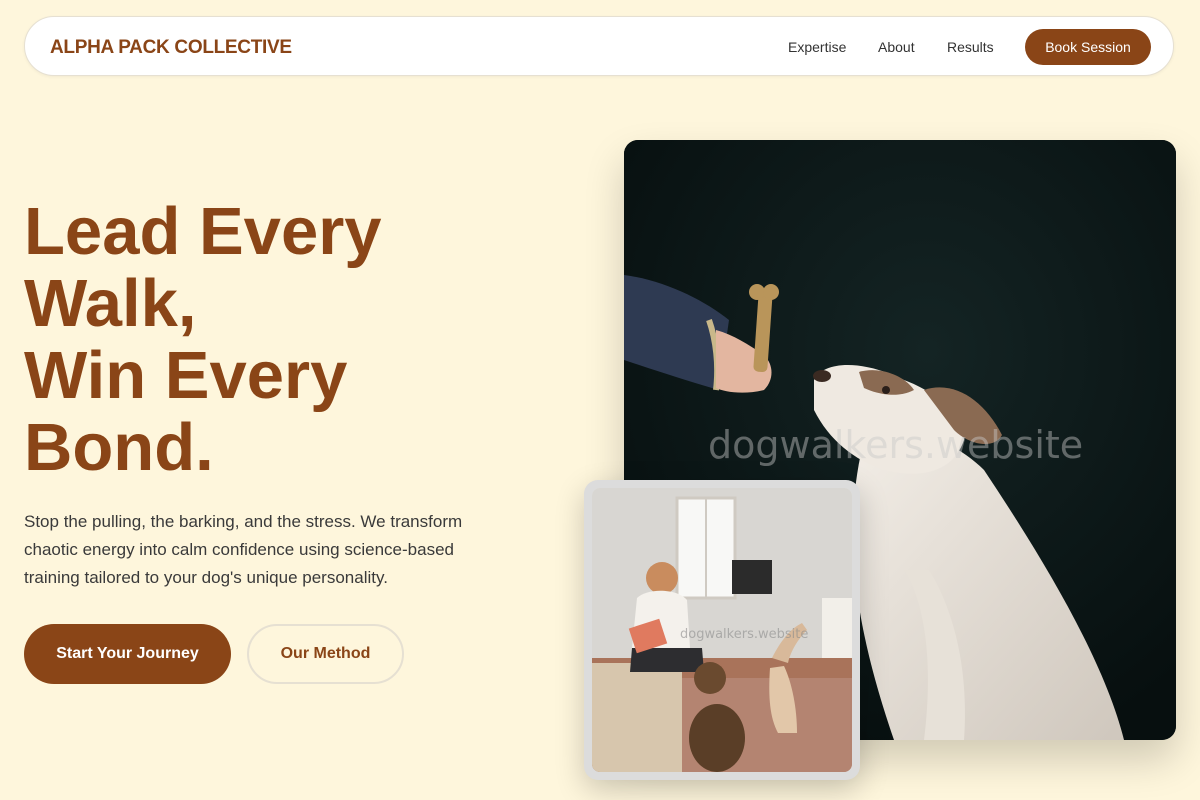  Describe the element at coordinates (1088, 47) in the screenshot. I see `book-session-button: Book Session` at that location.